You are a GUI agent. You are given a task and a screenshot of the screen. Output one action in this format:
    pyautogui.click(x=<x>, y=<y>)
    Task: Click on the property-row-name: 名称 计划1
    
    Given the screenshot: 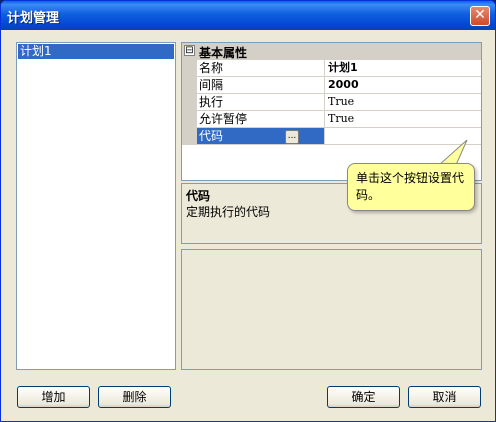 What is the action you would take?
    pyautogui.click(x=339, y=68)
    